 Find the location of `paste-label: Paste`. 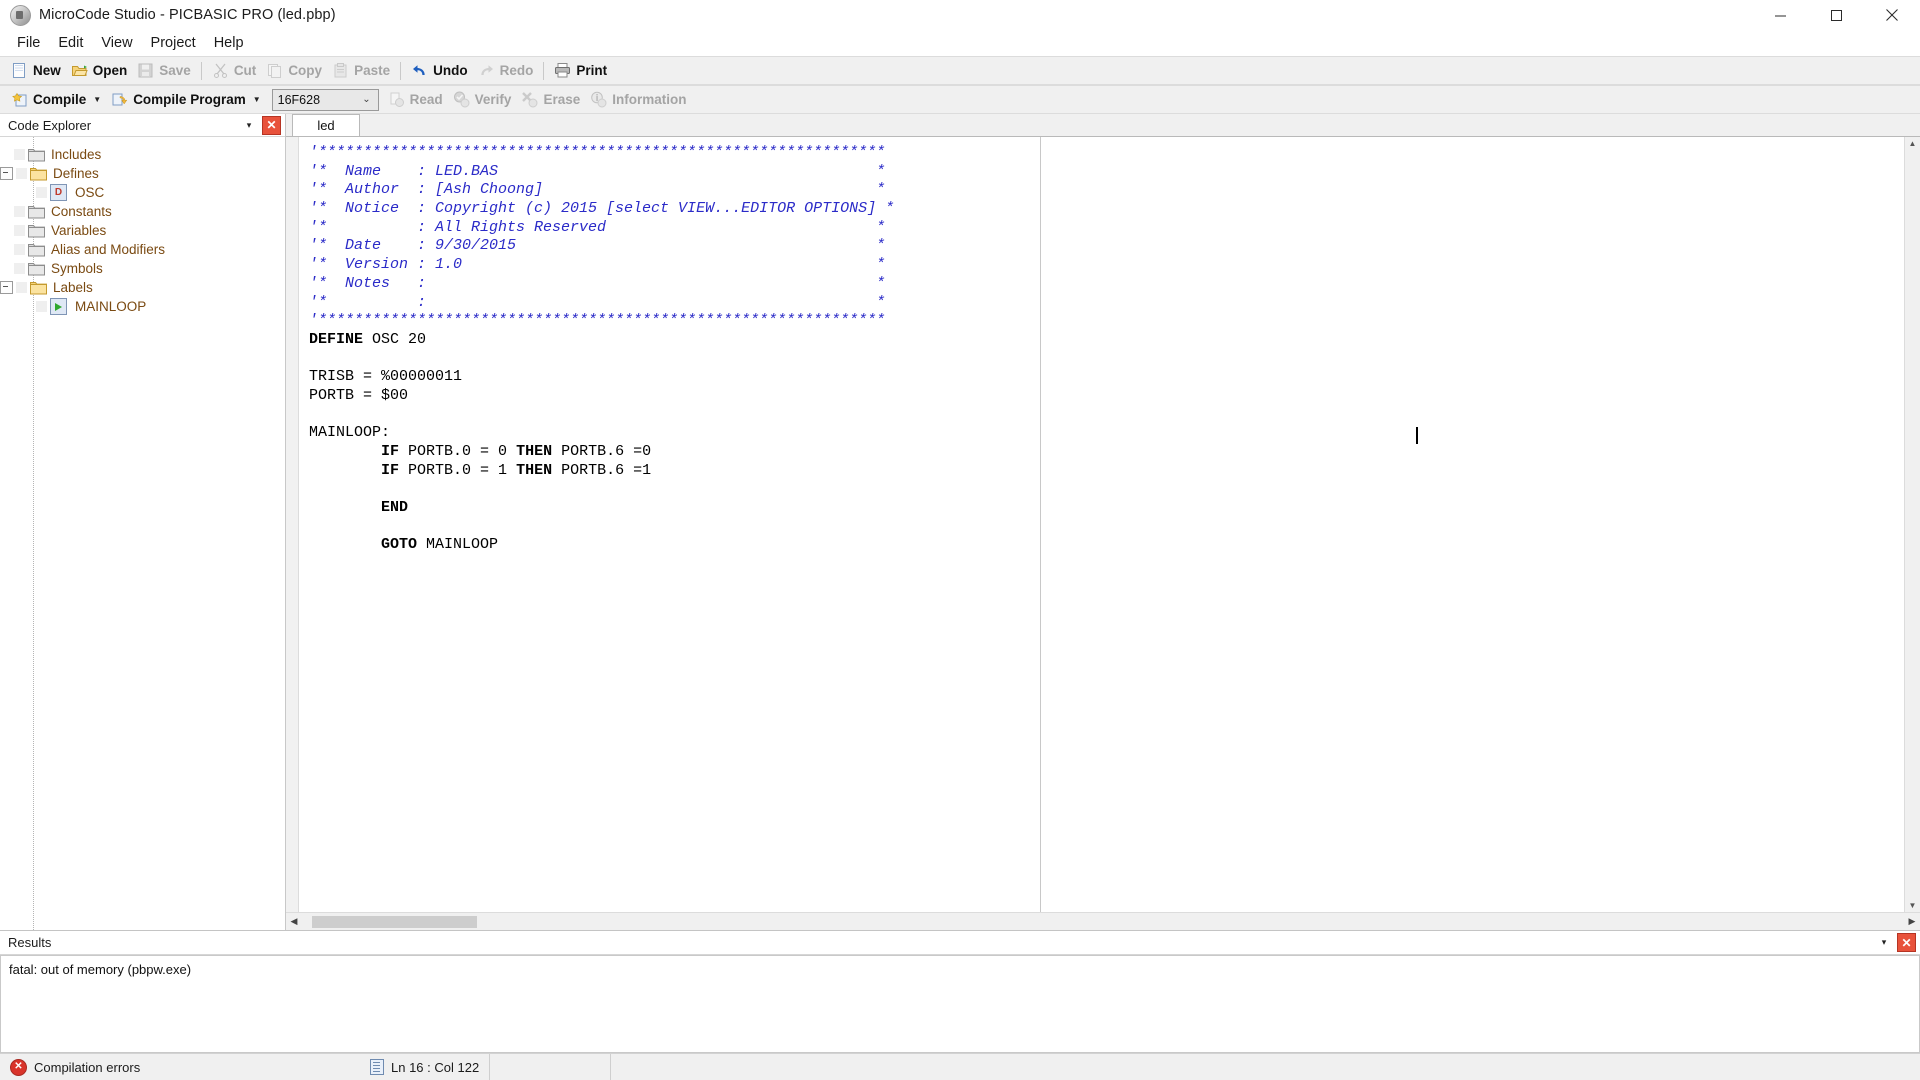

paste-label: Paste is located at coordinates (372, 70).